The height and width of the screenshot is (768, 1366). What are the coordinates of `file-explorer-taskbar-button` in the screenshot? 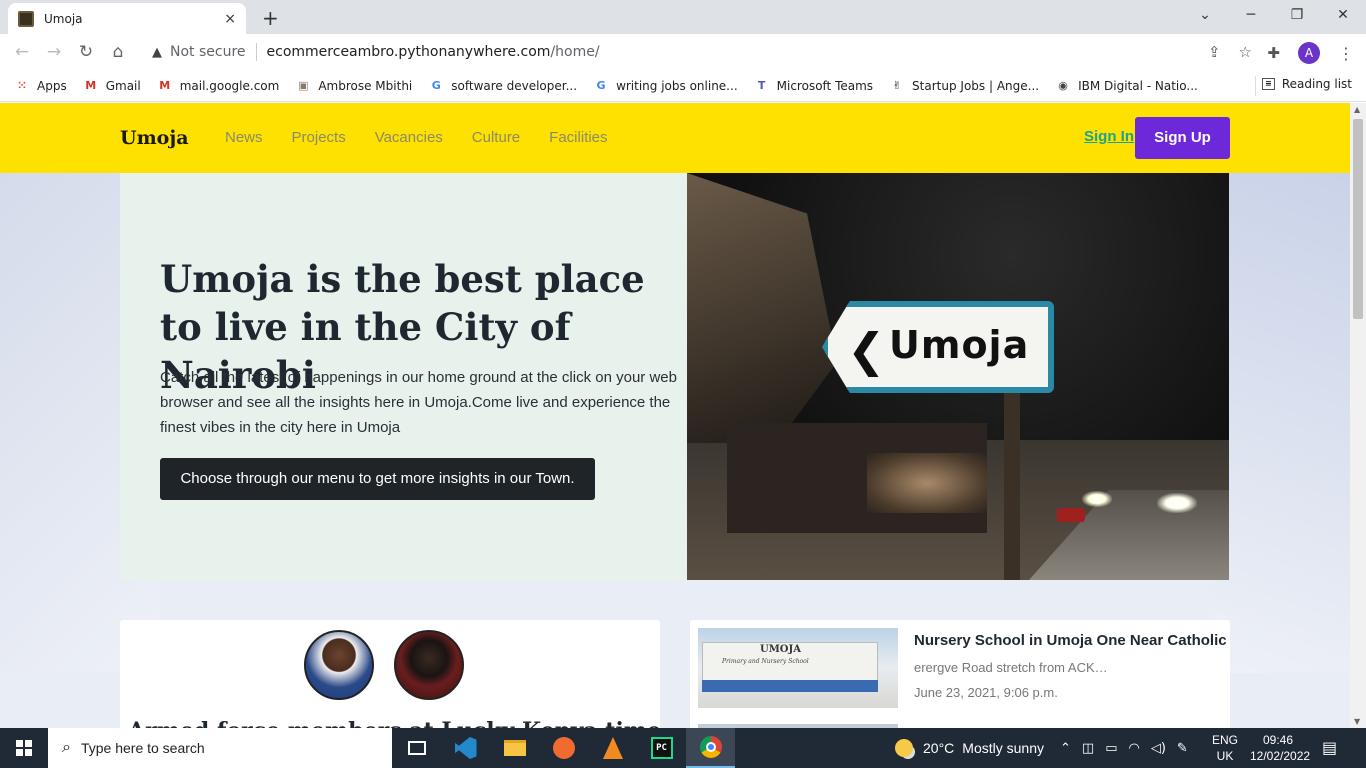 It's located at (514, 748).